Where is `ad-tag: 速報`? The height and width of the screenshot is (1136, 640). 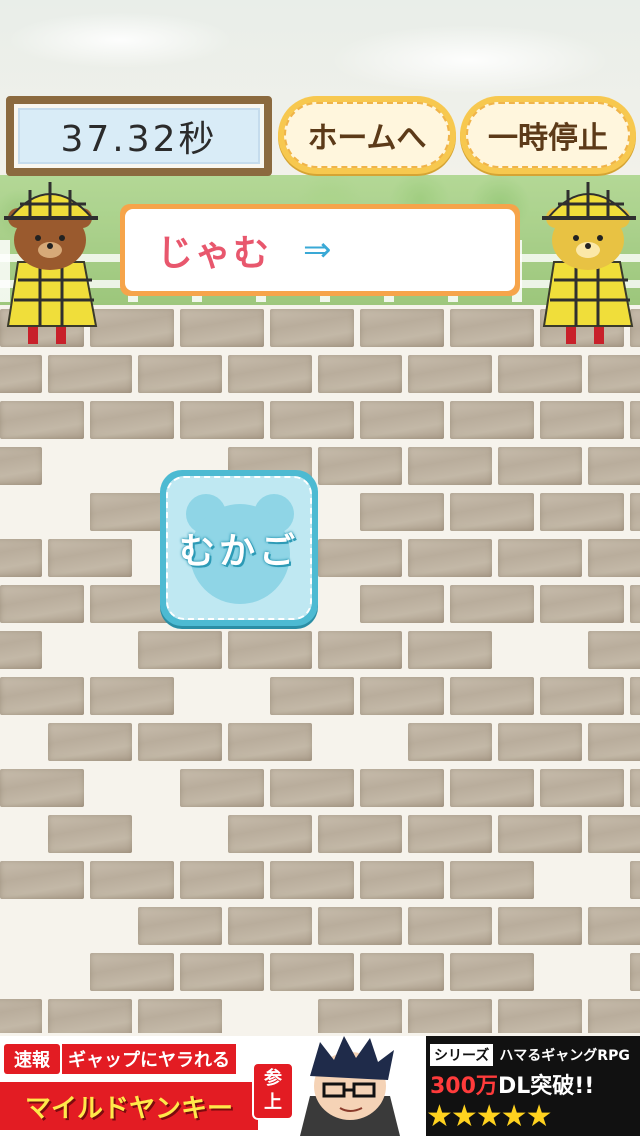
ad-tag: 速報 is located at coordinates (32, 1059).